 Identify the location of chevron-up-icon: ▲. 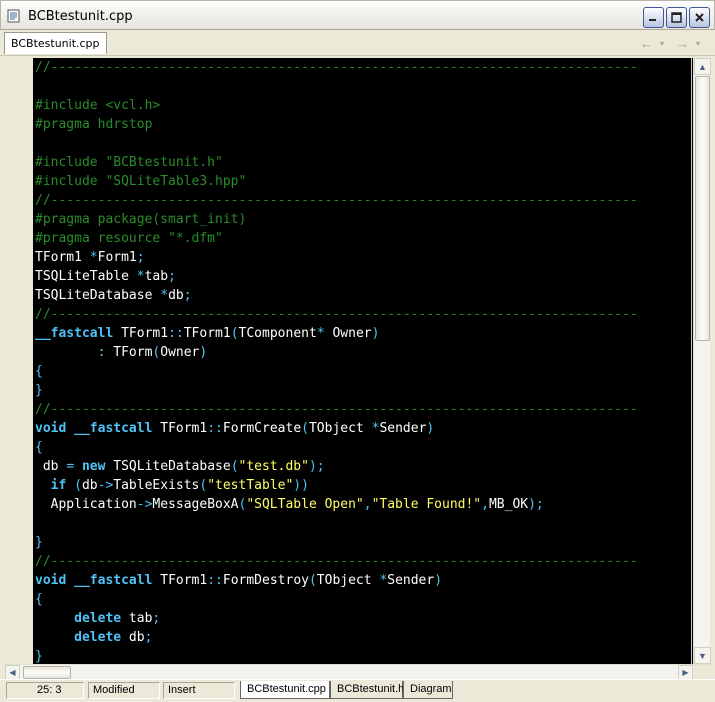
(702, 66).